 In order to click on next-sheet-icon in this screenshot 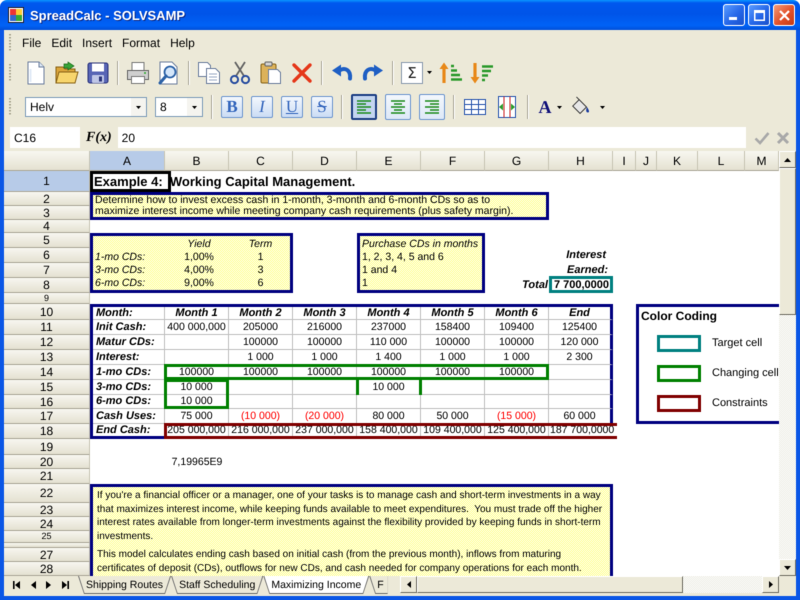, I will do `click(49, 584)`.